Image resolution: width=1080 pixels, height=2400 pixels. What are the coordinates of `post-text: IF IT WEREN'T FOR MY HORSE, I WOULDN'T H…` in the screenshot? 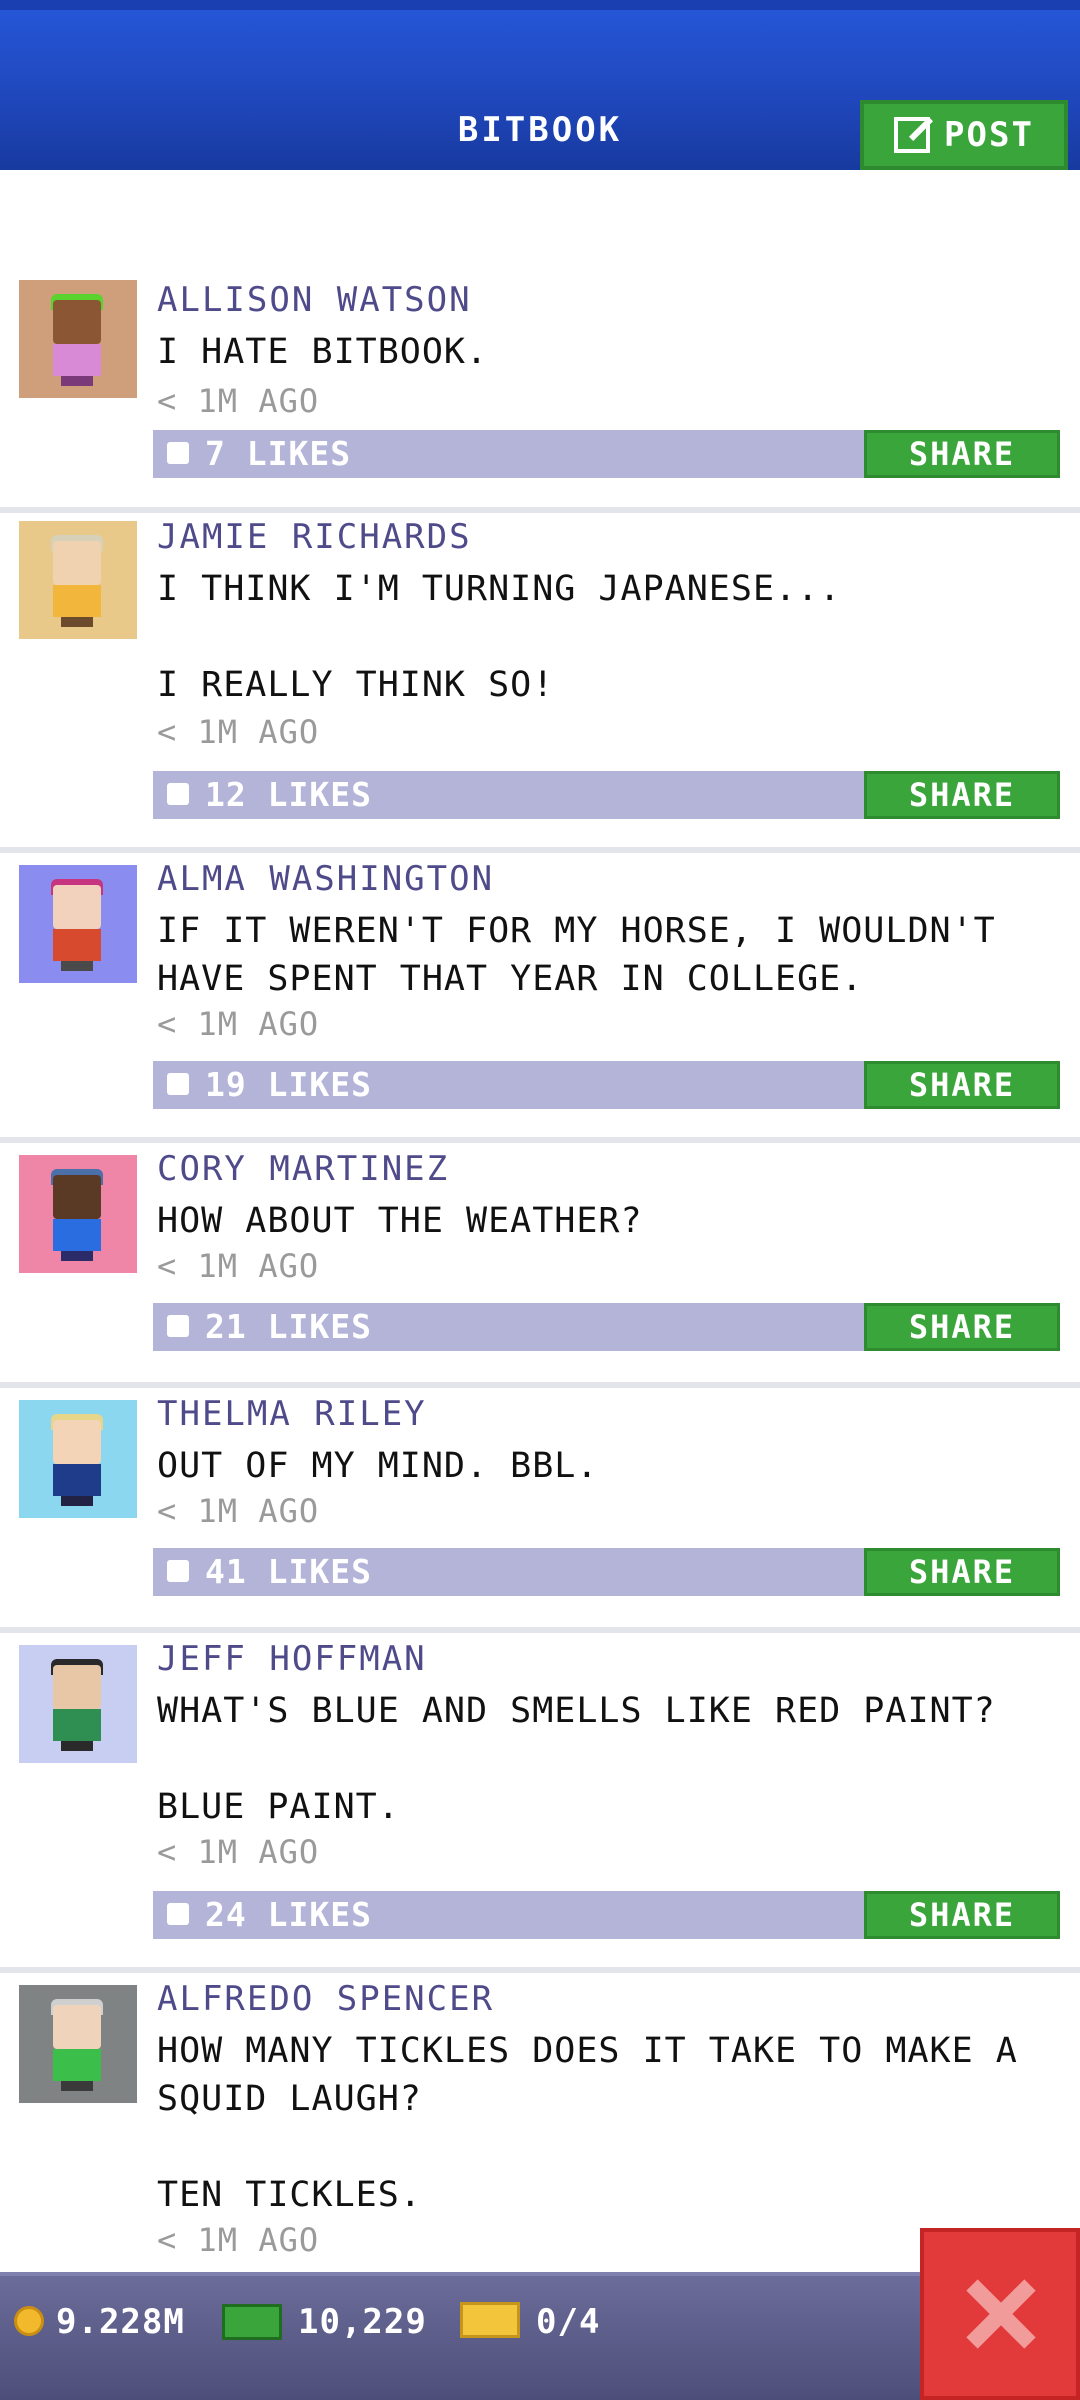 It's located at (576, 955).